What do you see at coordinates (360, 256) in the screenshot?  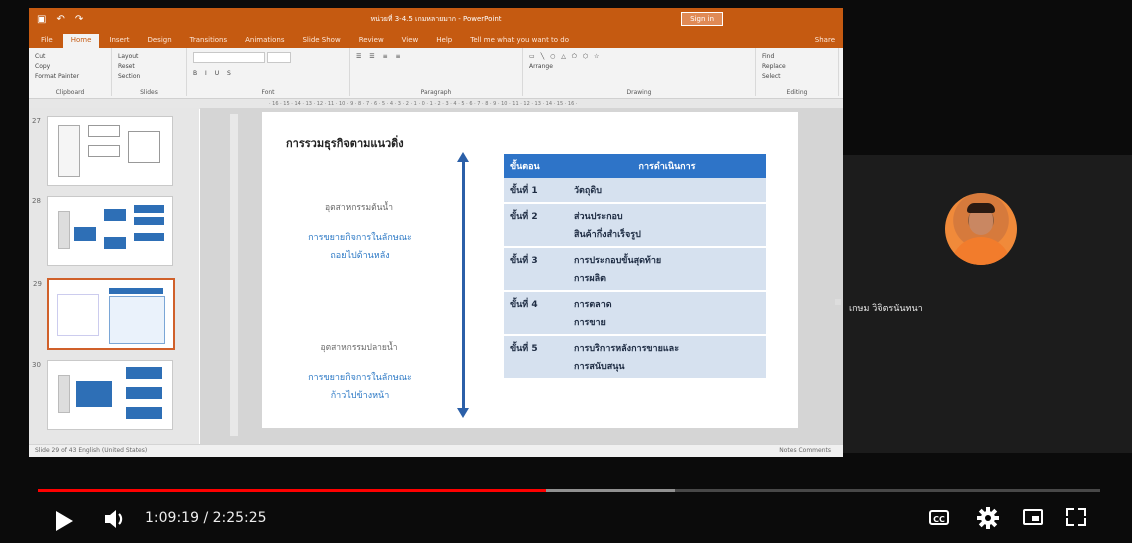 I see `upstream-desc-2: ถอยไปด้านหลัง` at bounding box center [360, 256].